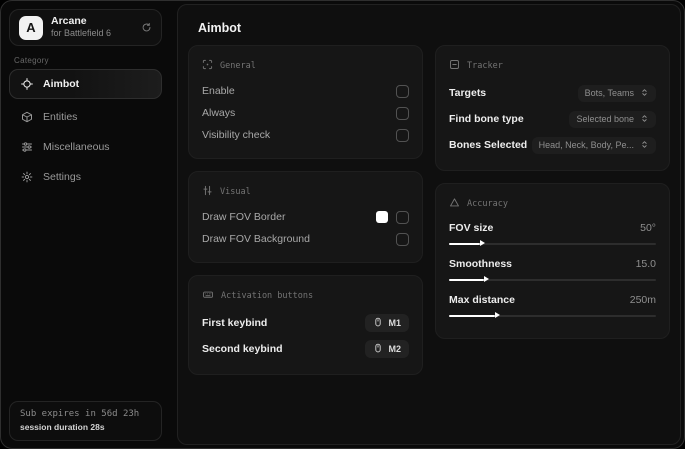  Describe the element at coordinates (454, 204) in the screenshot. I see `triangle-icon` at that location.